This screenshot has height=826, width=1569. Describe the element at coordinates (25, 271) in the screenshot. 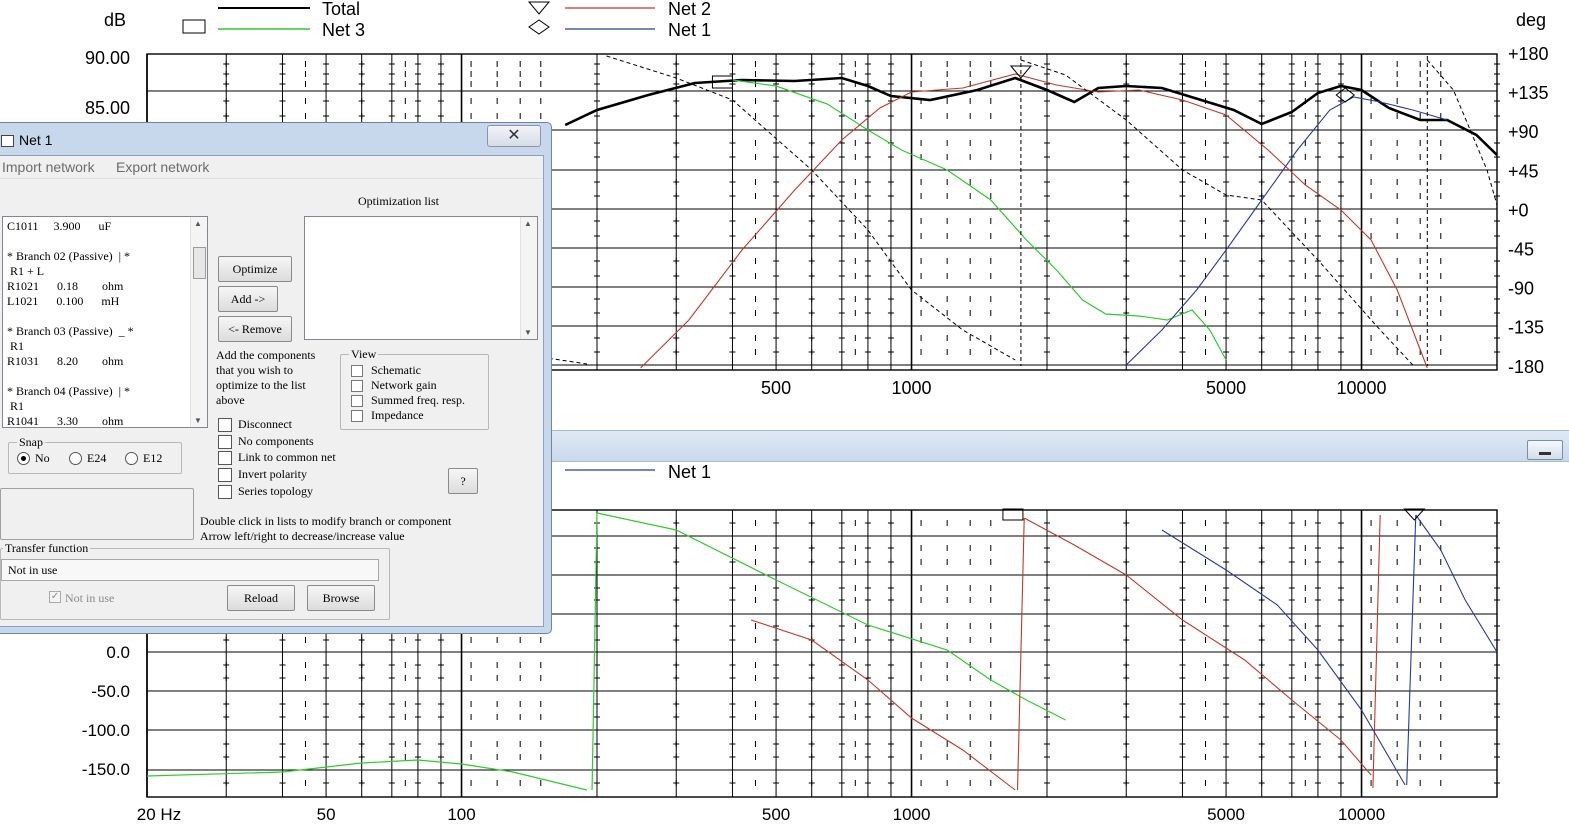

I see `component-list-row: R1 + L` at that location.